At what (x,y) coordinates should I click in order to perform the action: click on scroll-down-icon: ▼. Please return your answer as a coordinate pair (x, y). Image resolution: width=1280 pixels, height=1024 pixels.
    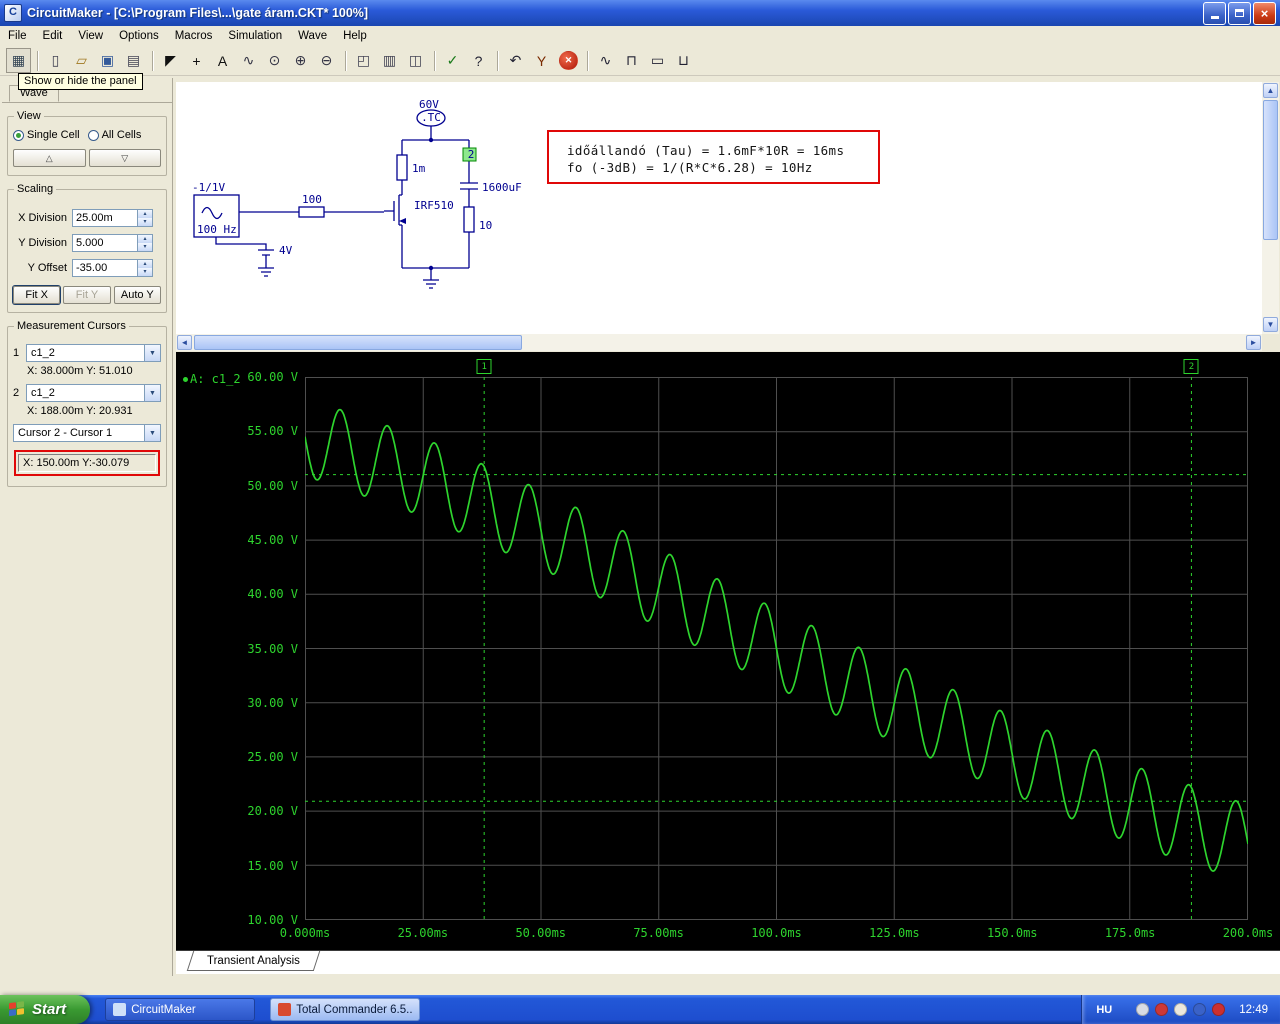
    Looking at the image, I should click on (1270, 324).